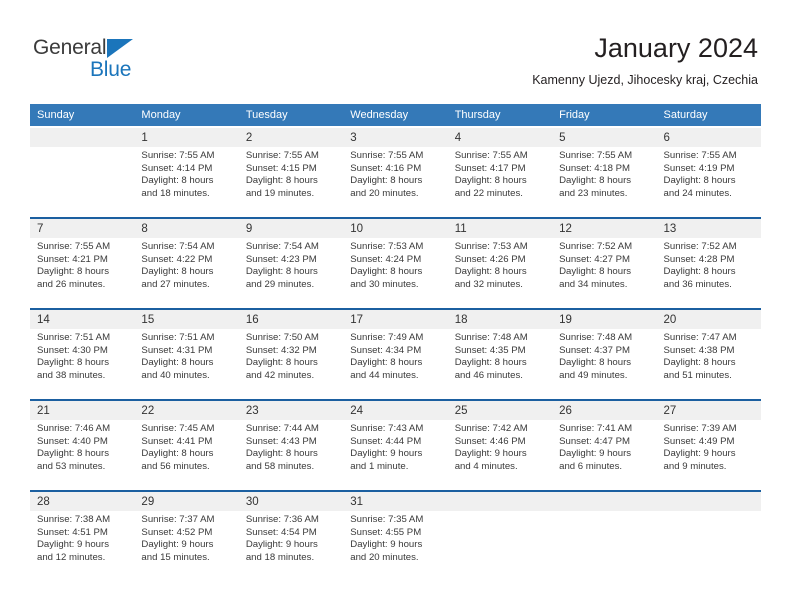  What do you see at coordinates (291, 319) in the screenshot?
I see `day-number: 16` at bounding box center [291, 319].